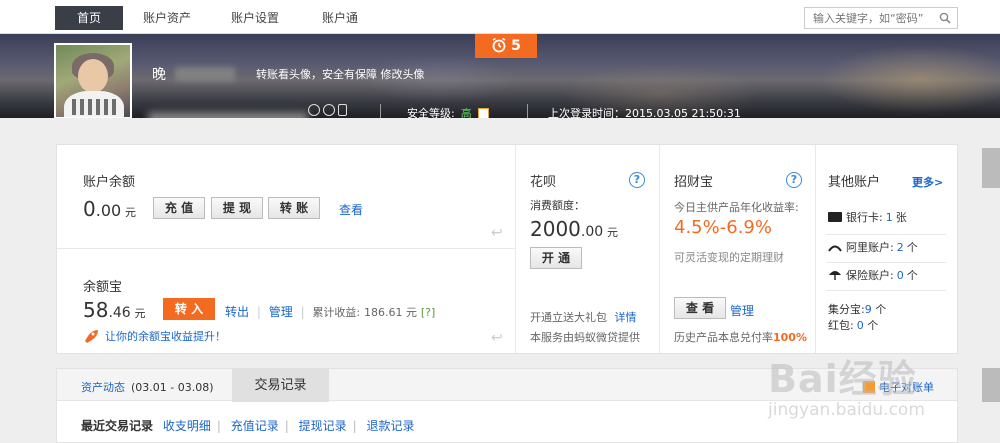  What do you see at coordinates (506, 46) in the screenshot?
I see `notification-badge: 5` at bounding box center [506, 46].